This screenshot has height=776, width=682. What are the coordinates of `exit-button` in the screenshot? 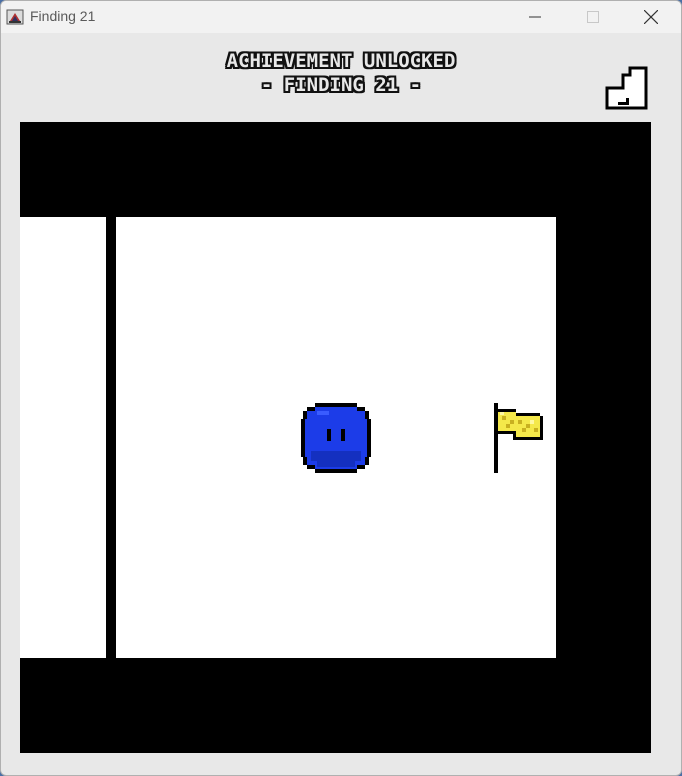 It's located at (627, 88).